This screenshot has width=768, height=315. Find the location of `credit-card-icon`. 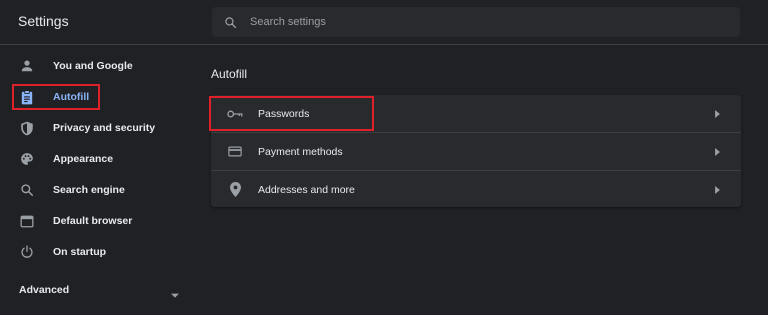

credit-card-icon is located at coordinates (235, 152).